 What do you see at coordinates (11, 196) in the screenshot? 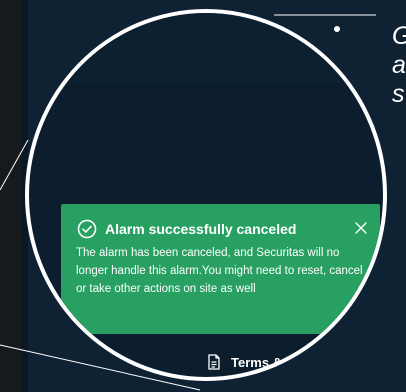
I see `background-panel-left` at bounding box center [11, 196].